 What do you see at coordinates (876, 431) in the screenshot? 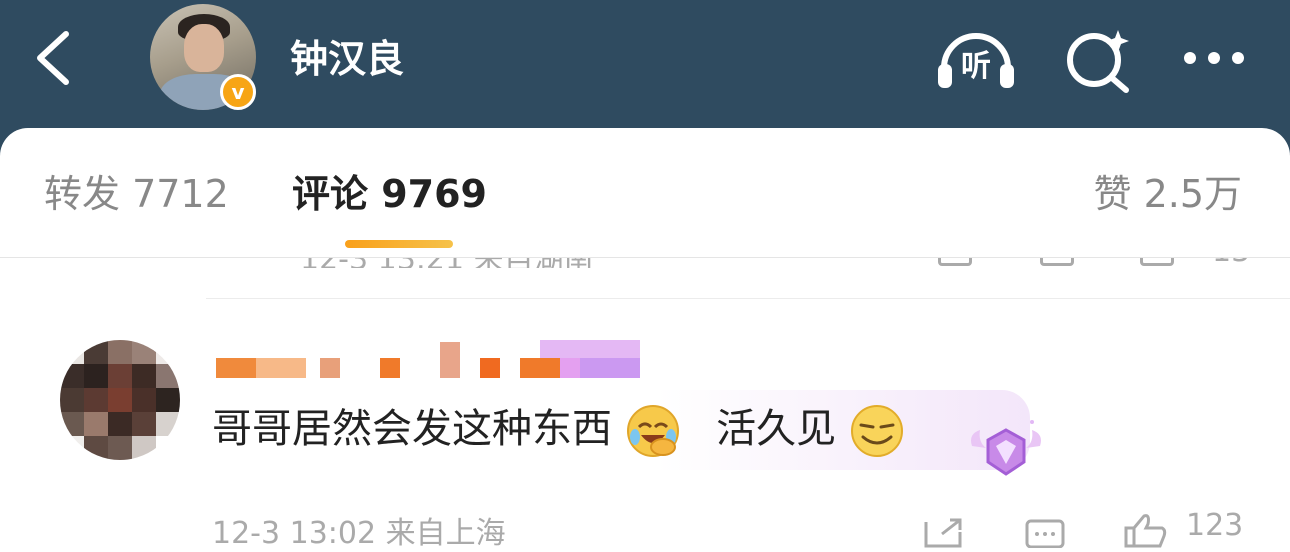
I see `smug-smile-emoji` at bounding box center [876, 431].